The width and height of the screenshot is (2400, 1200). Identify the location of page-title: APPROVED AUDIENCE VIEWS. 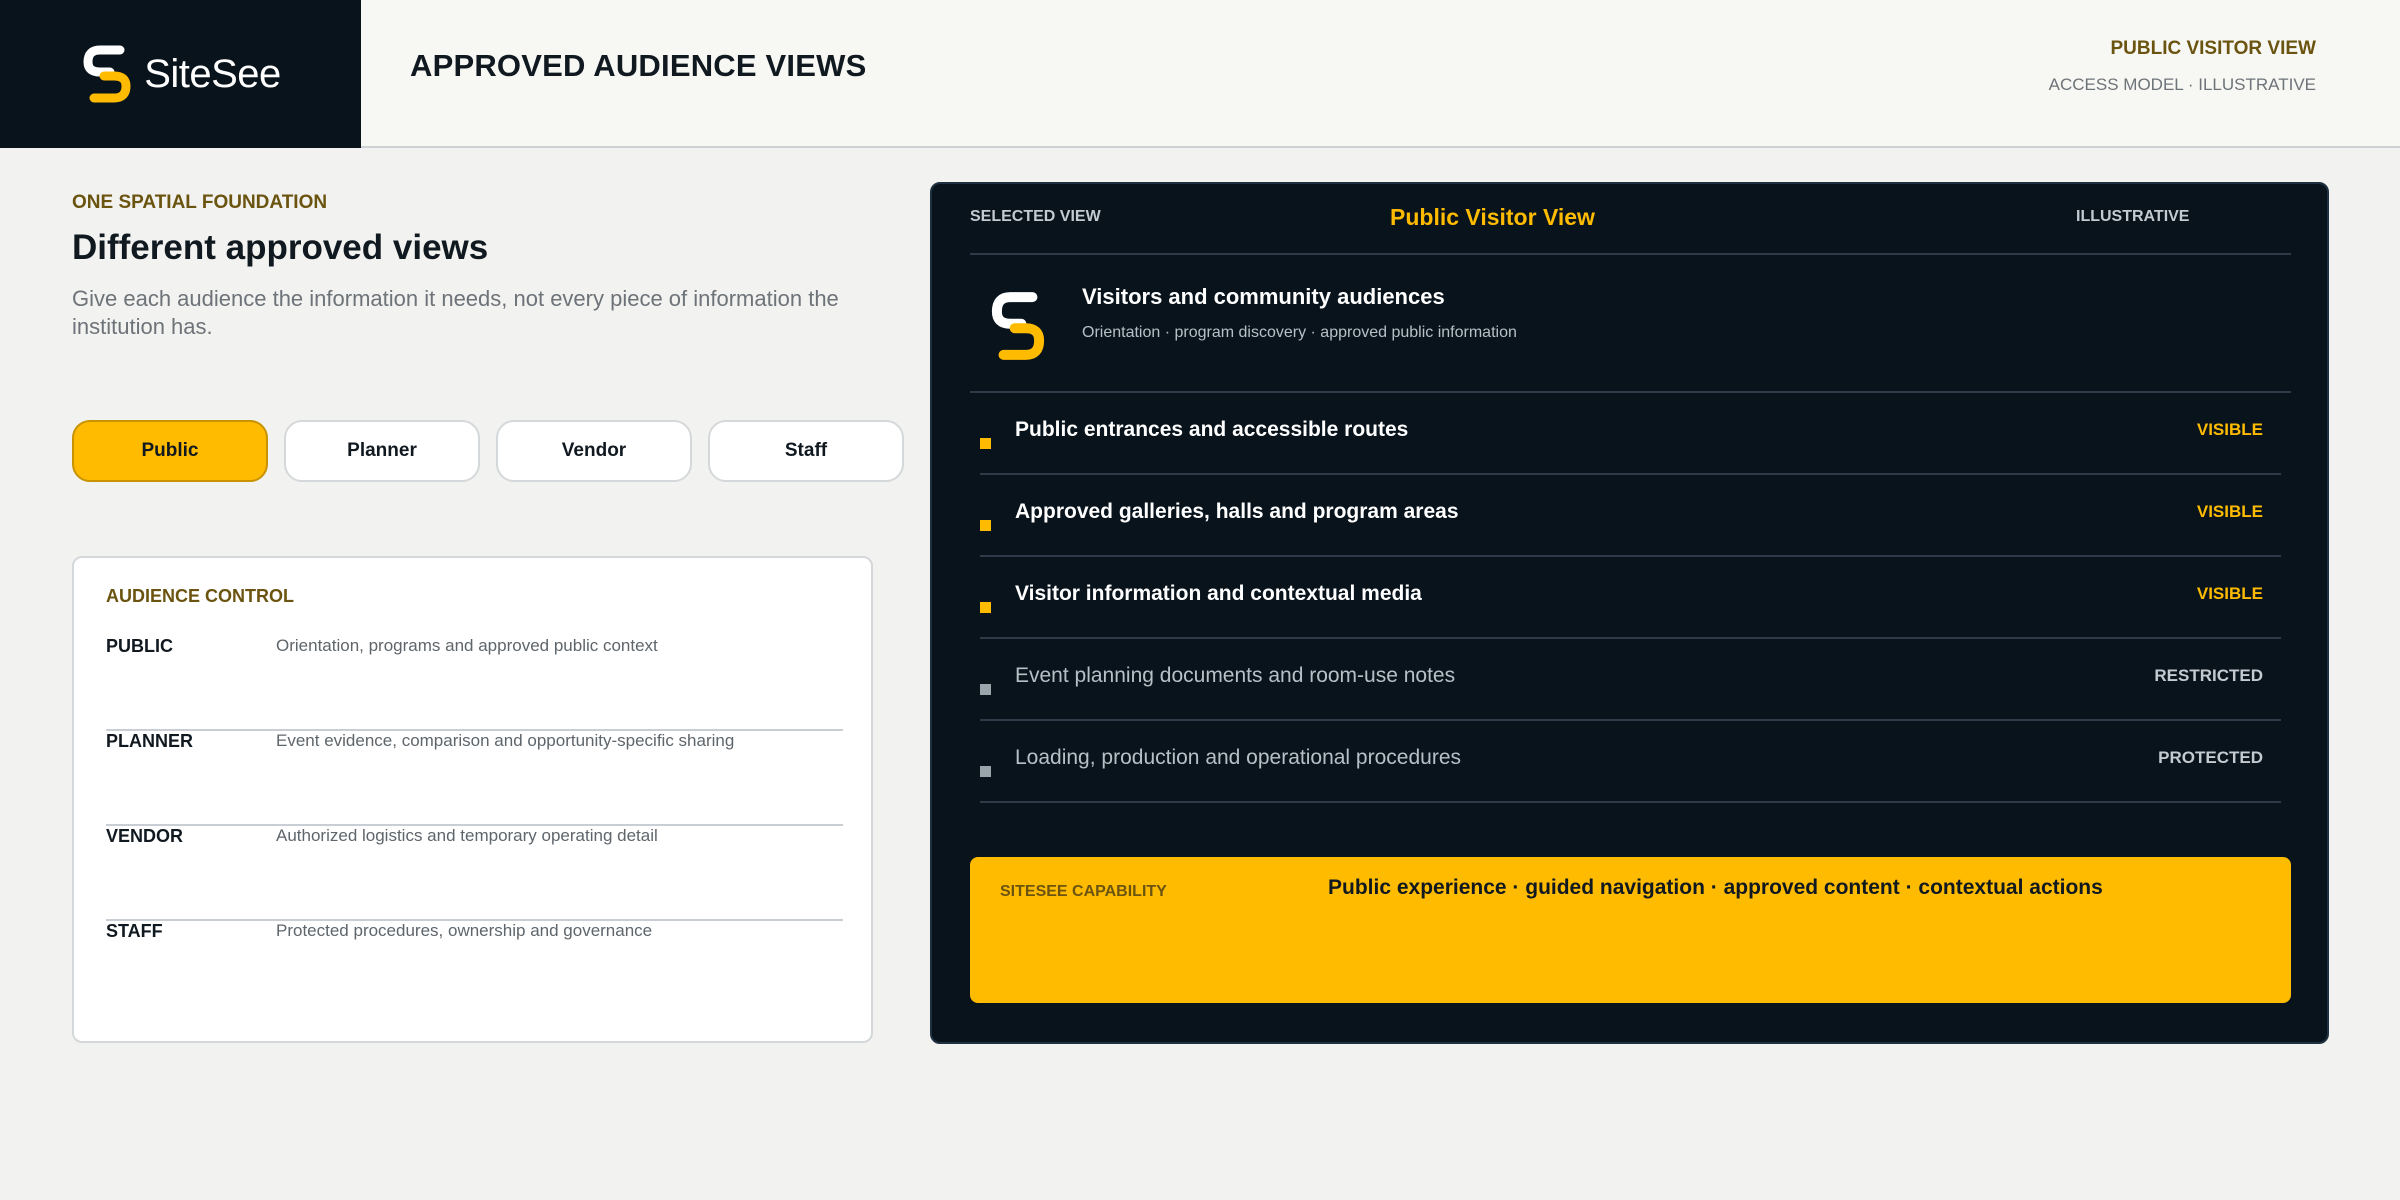
(638, 65).